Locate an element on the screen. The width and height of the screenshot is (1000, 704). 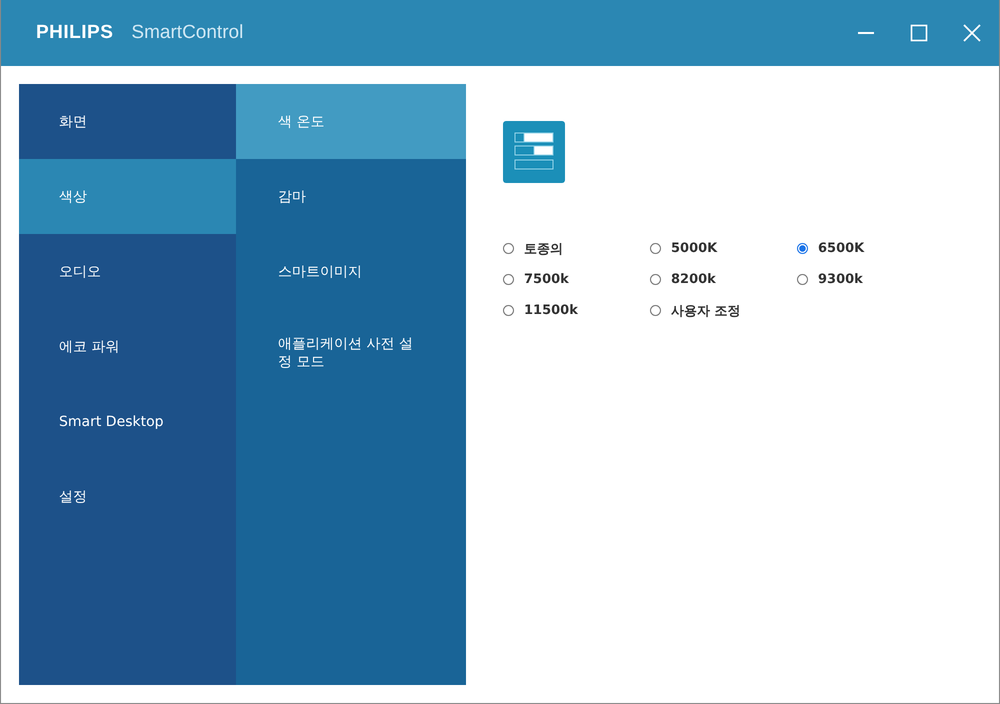
minimize-icon is located at coordinates (866, 33).